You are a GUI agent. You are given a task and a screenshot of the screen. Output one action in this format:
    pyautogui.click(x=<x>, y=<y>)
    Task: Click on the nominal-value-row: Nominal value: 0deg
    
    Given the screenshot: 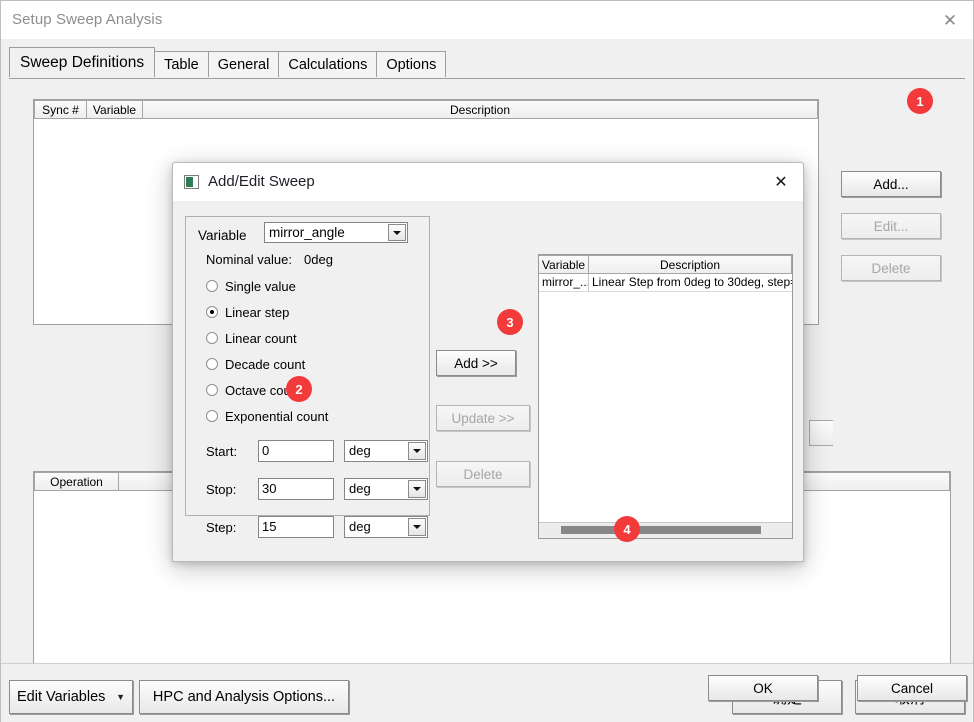 What is the action you would take?
    pyautogui.click(x=269, y=259)
    